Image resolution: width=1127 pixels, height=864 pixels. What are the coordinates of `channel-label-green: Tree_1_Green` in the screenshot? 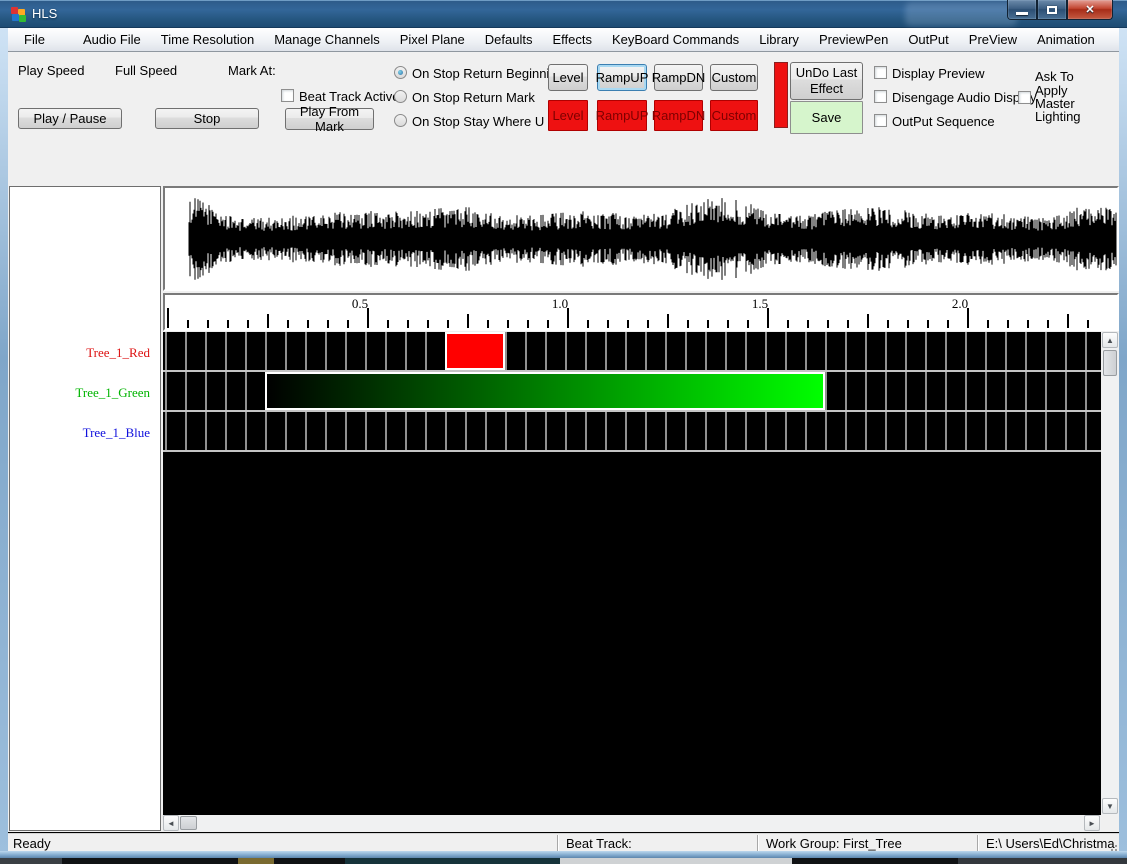 It's located at (80, 393).